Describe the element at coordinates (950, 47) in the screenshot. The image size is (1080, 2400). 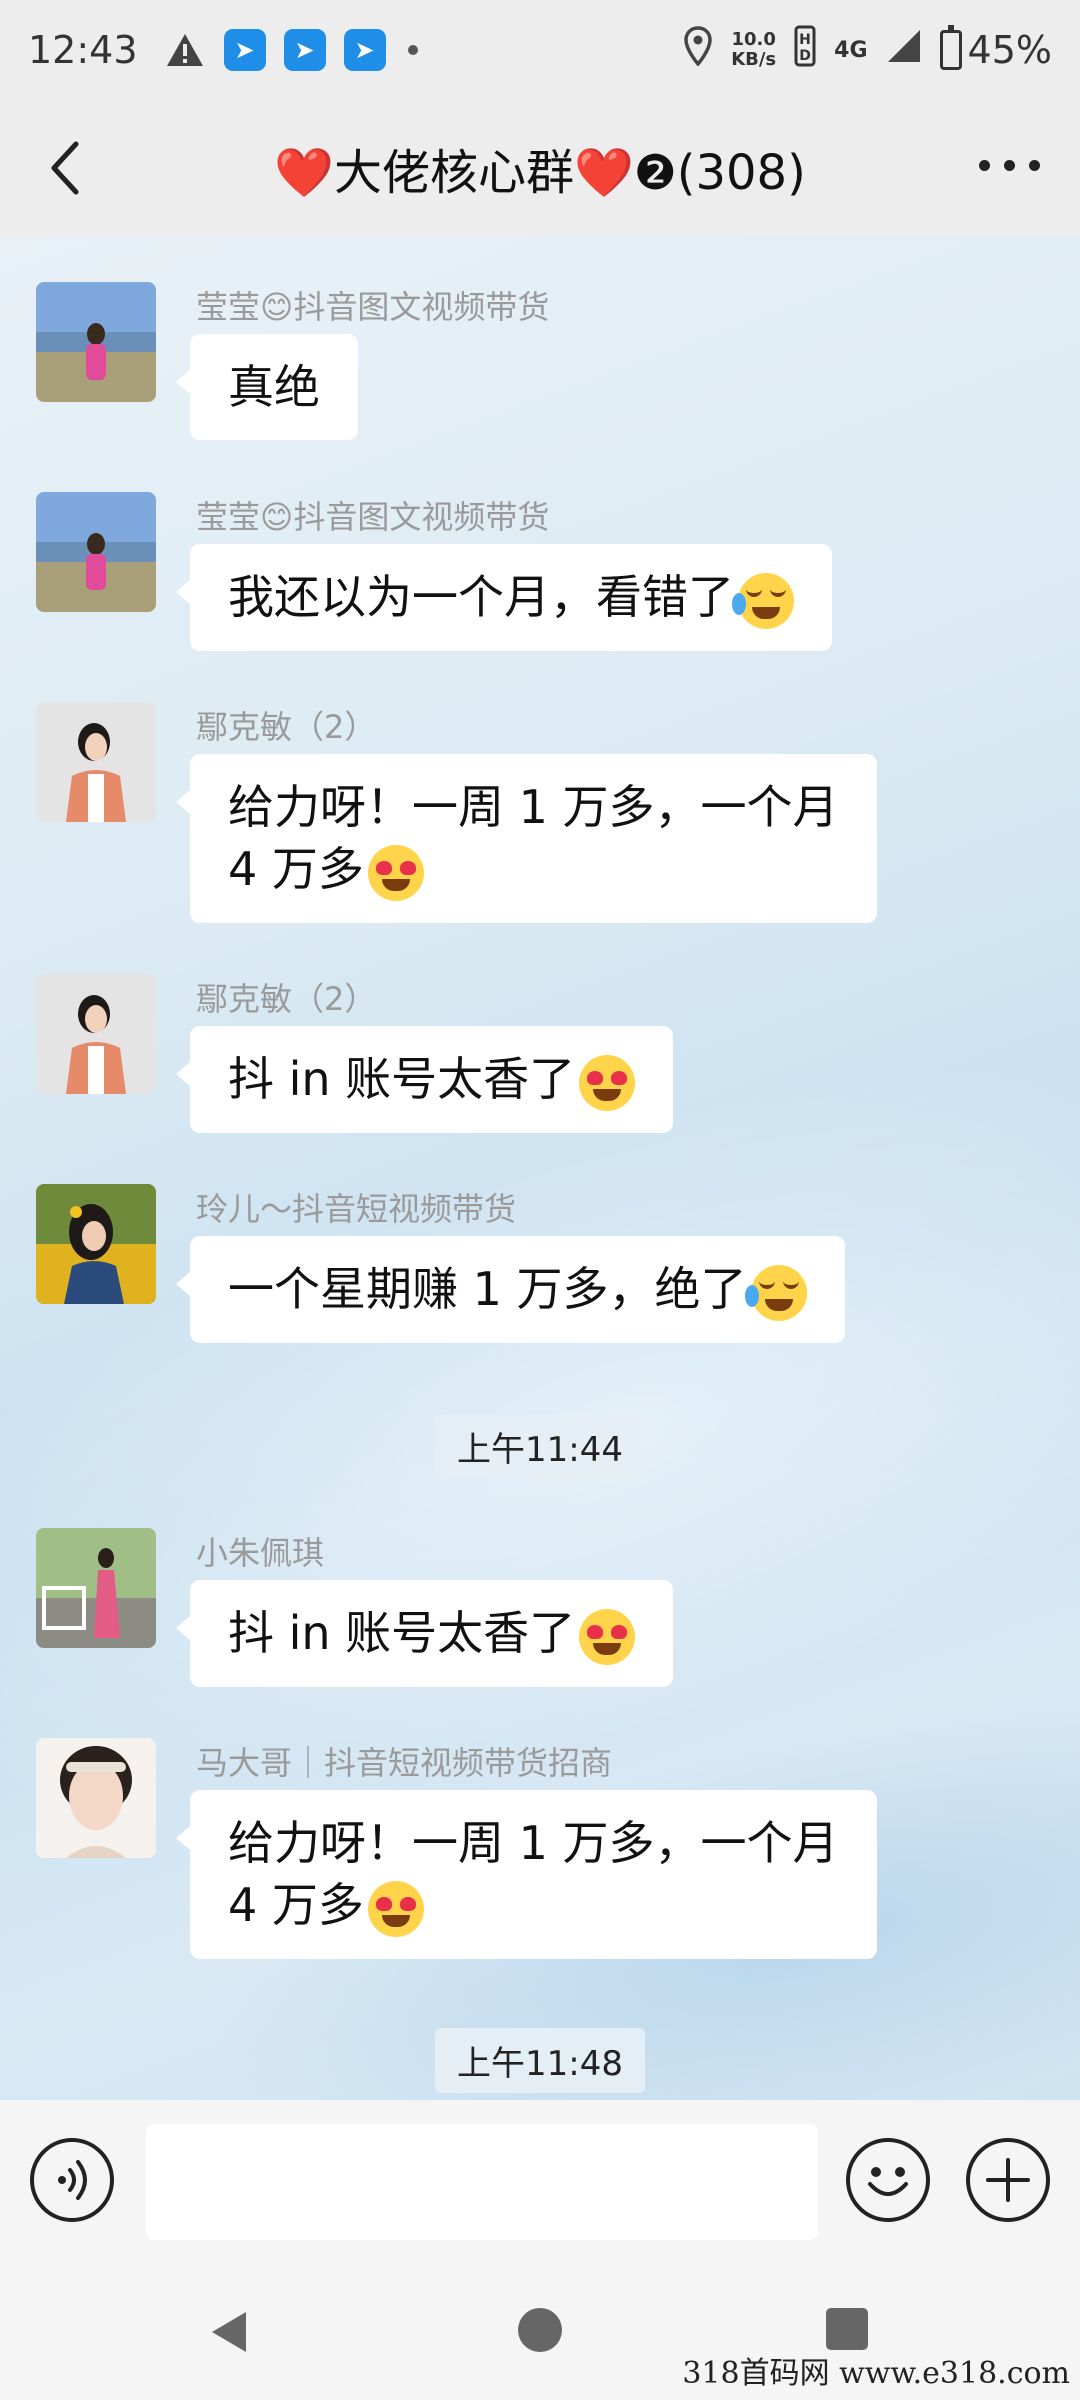
I see `battery-icon` at that location.